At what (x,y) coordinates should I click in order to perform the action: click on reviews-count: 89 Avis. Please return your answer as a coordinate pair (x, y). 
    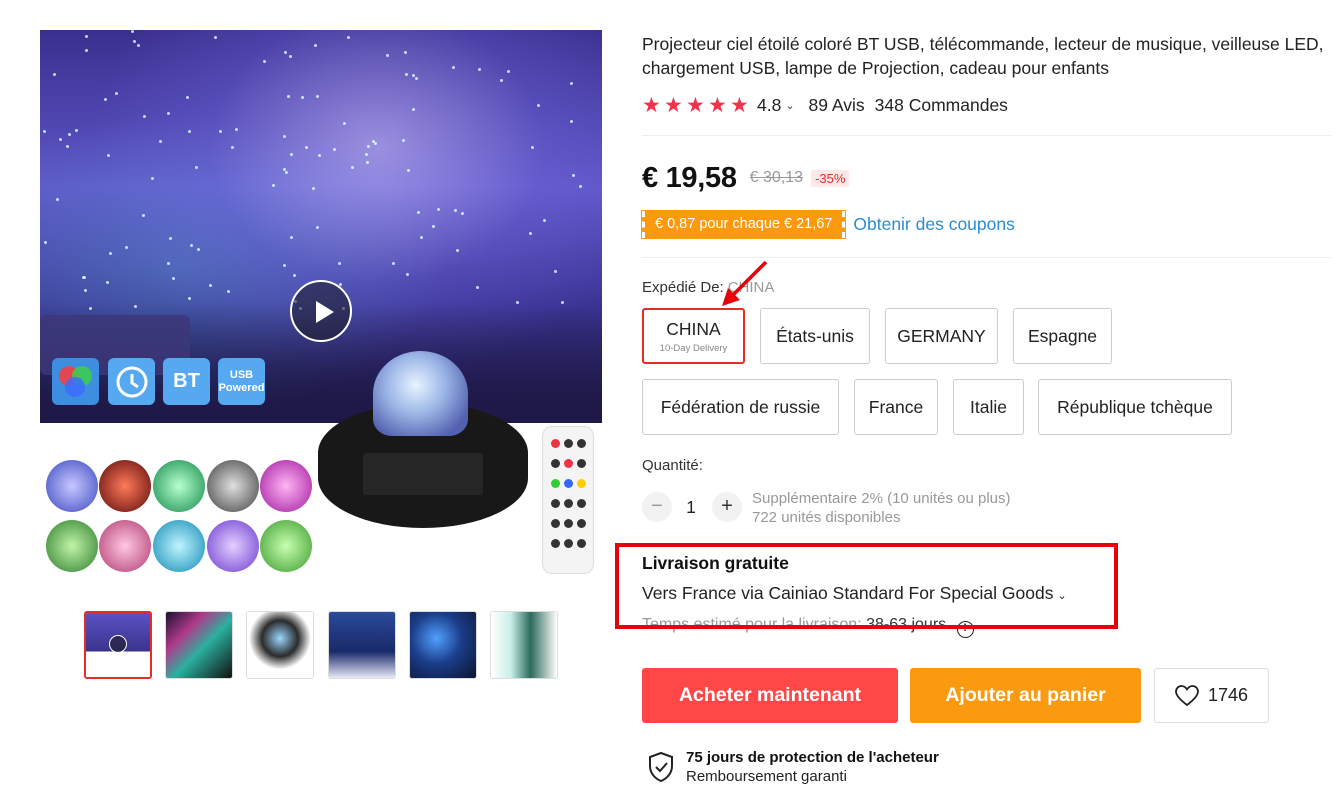
    Looking at the image, I should click on (837, 105).